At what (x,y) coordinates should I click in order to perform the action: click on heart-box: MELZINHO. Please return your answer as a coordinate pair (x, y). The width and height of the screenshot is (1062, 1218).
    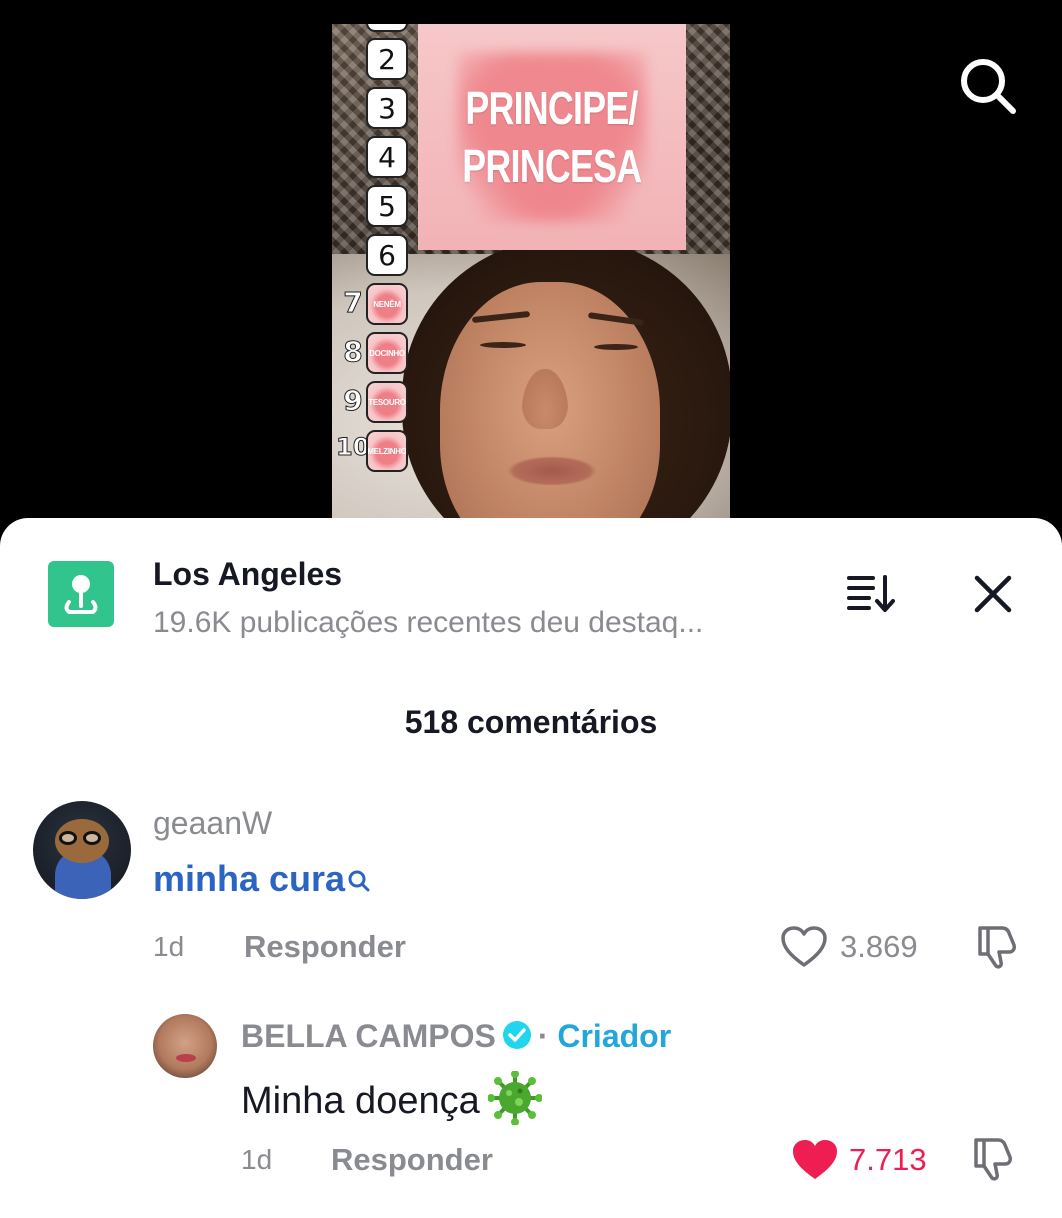
    Looking at the image, I should click on (387, 451).